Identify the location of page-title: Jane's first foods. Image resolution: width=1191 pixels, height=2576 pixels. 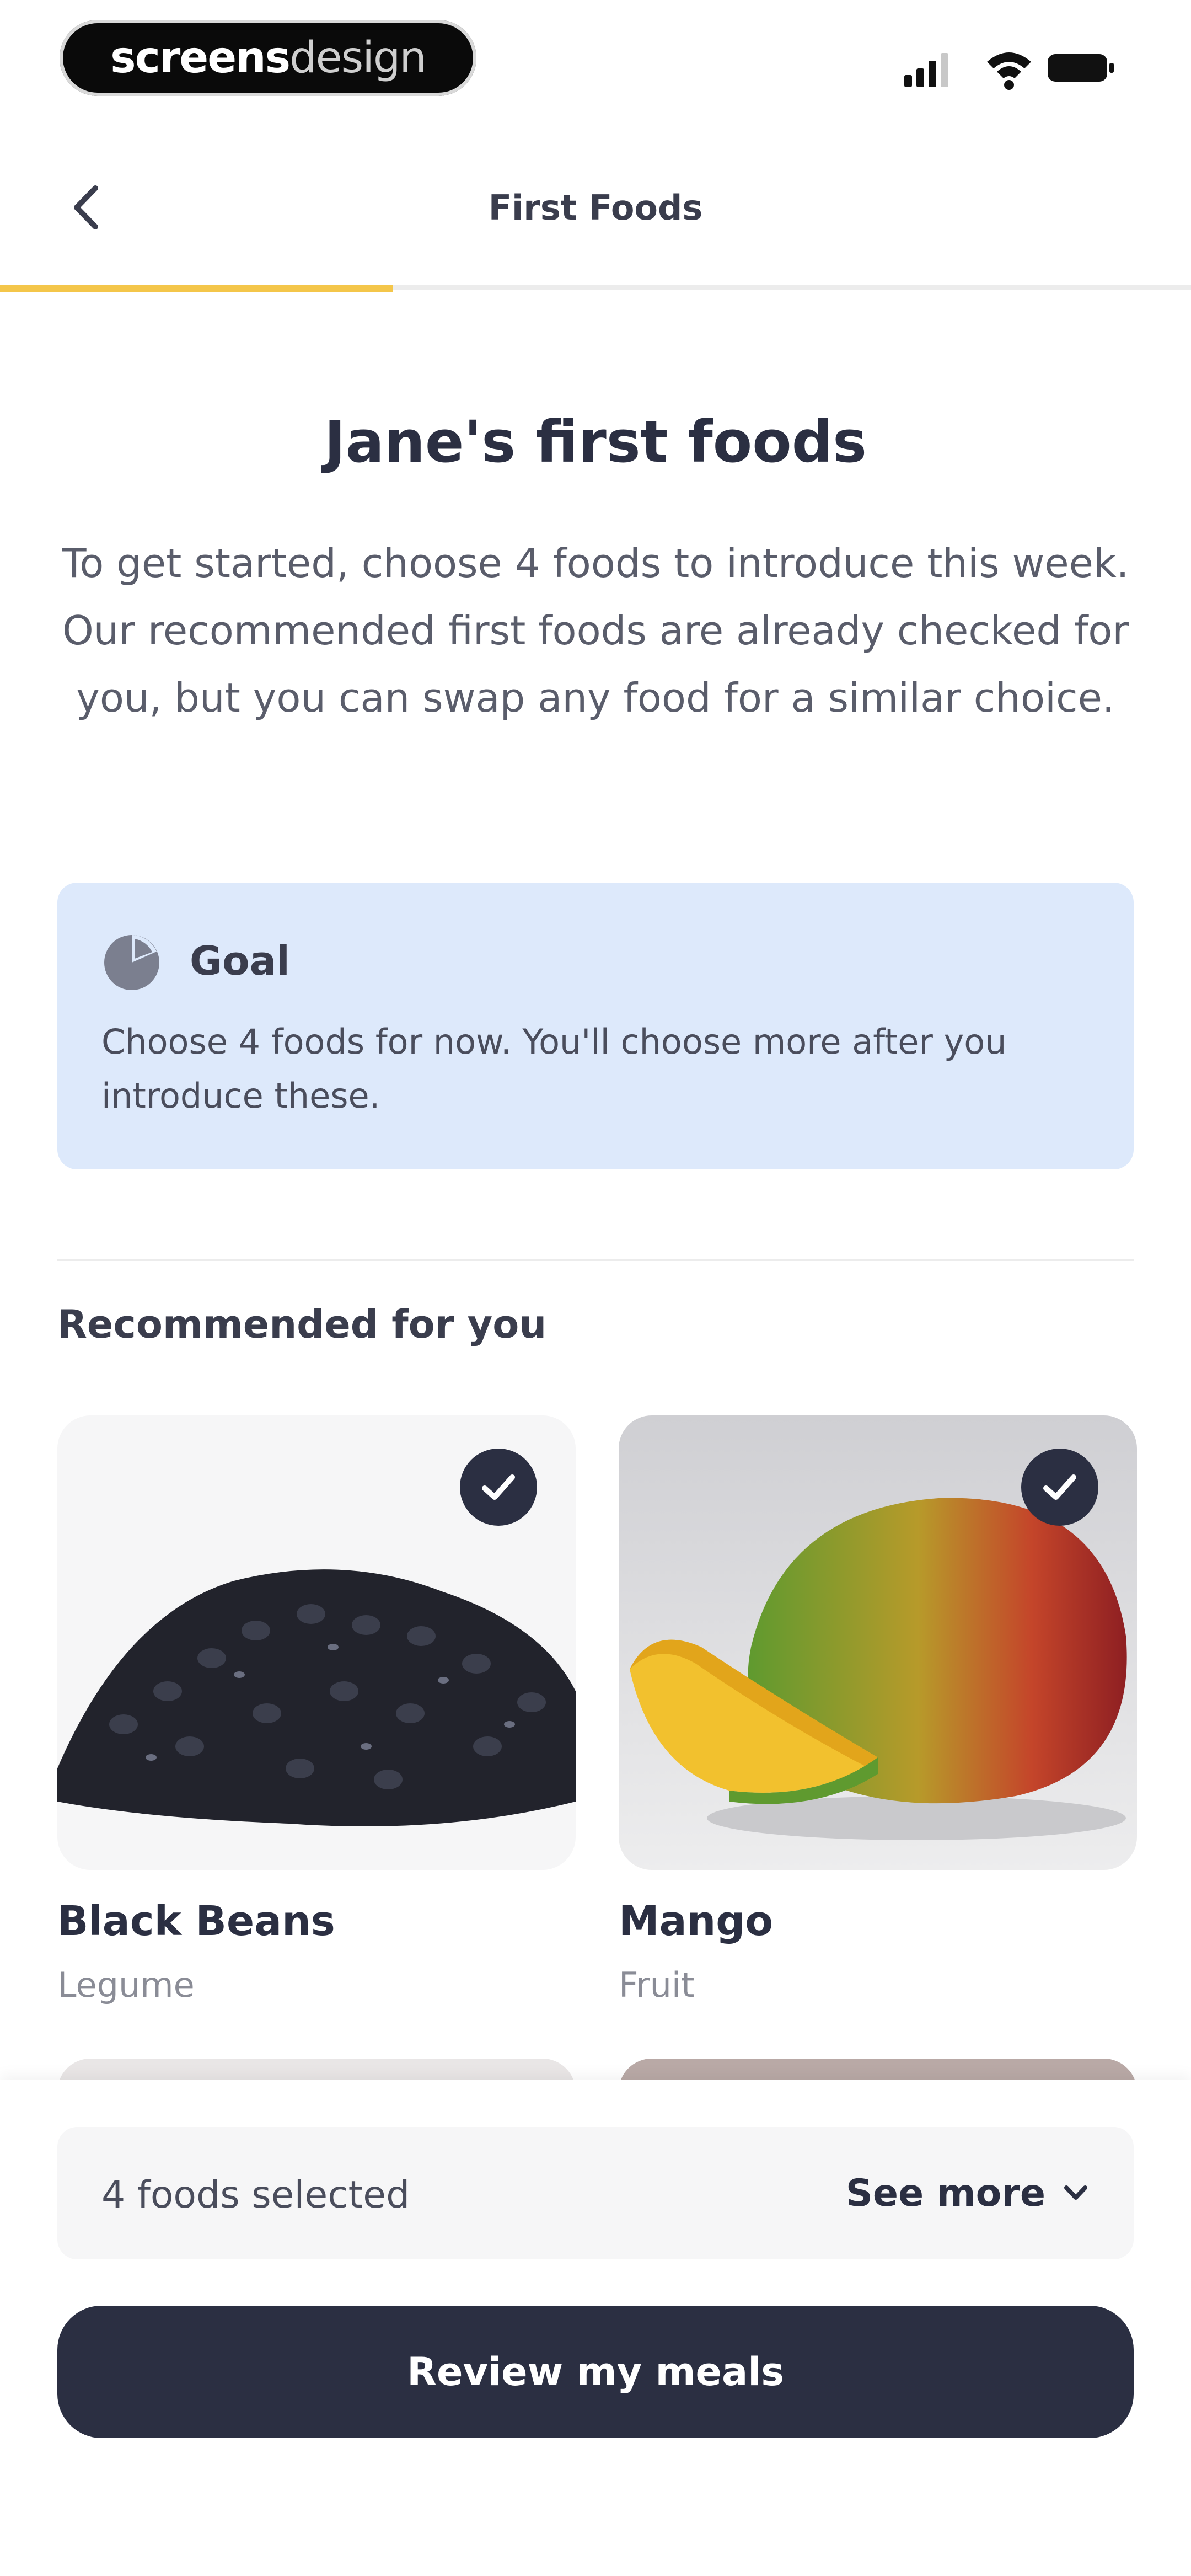
(595, 441).